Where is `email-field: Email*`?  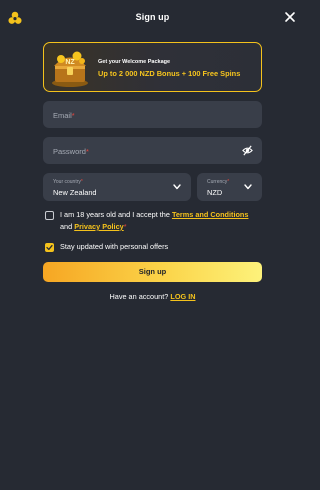 email-field: Email* is located at coordinates (152, 114).